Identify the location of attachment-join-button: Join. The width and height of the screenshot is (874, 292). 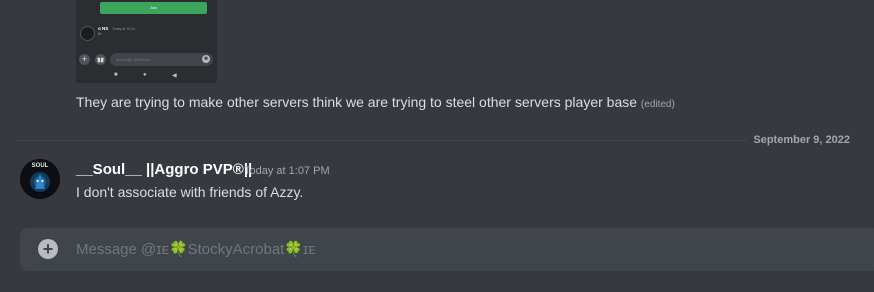
(153, 8).